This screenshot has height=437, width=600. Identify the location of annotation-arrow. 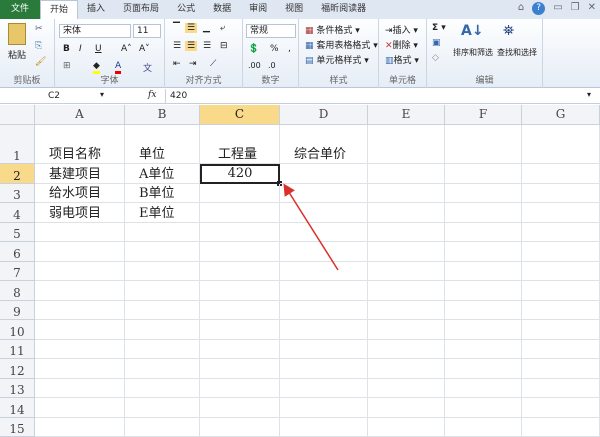
(311, 227).